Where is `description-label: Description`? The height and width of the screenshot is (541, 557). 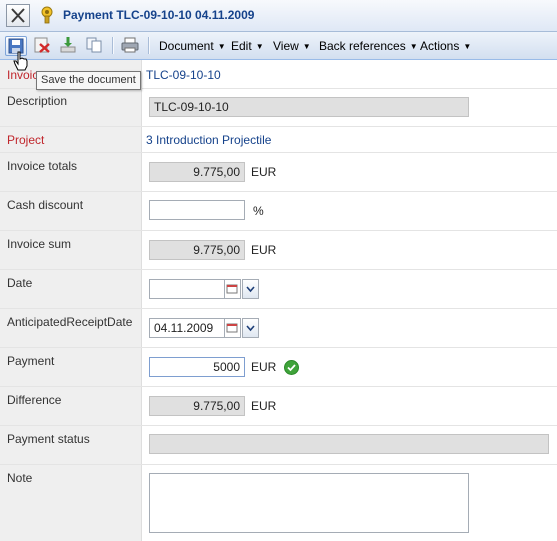 description-label: Description is located at coordinates (37, 101).